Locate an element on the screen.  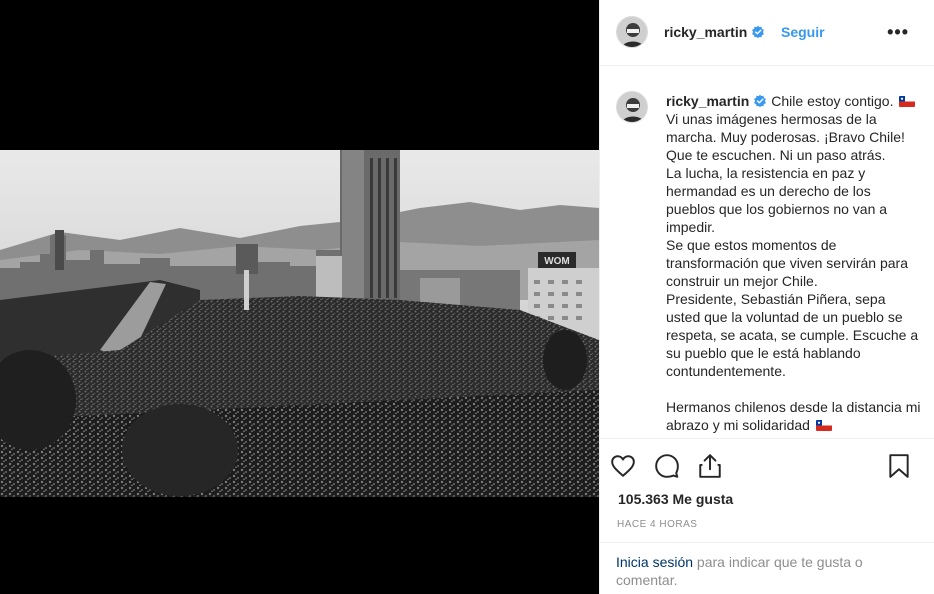
follow-button: Seguir is located at coordinates (803, 32).